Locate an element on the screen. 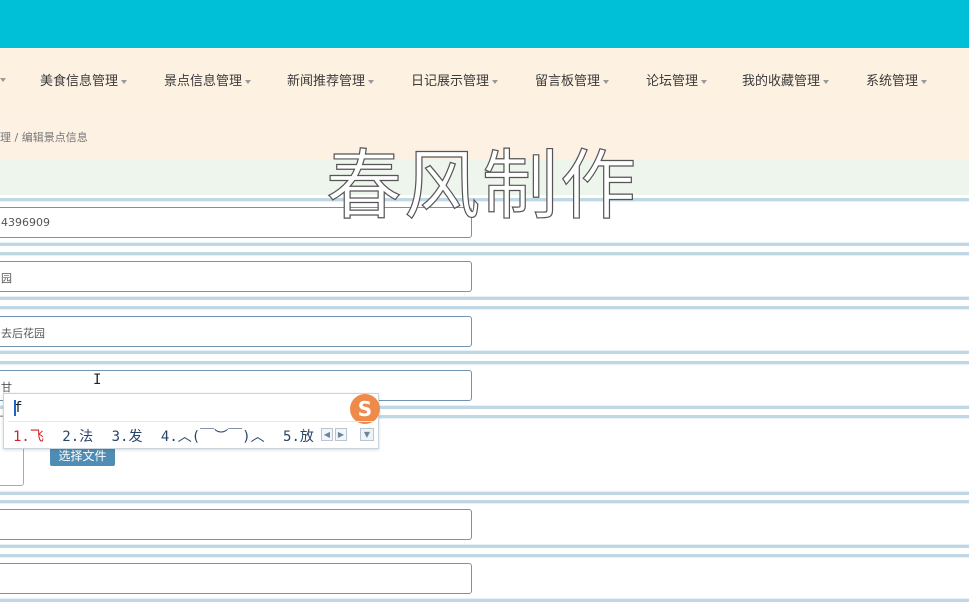 Image resolution: width=969 pixels, height=606 pixels. nav-item-forum: 论坛管理 is located at coordinates (677, 79).